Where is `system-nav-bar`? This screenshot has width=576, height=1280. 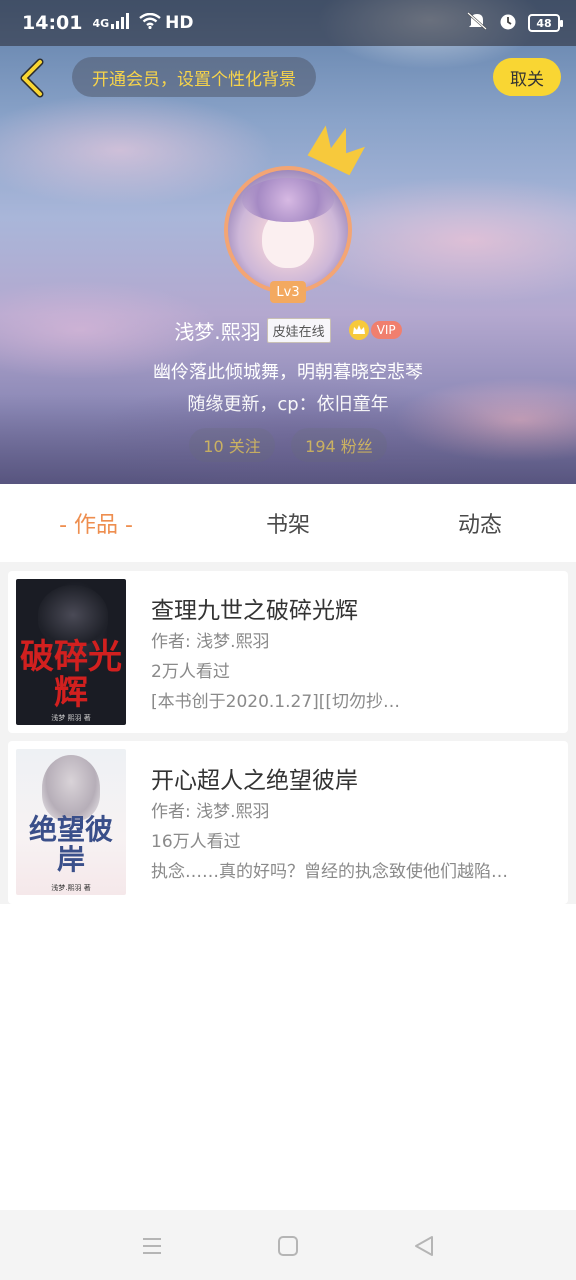
system-nav-bar is located at coordinates (288, 1245).